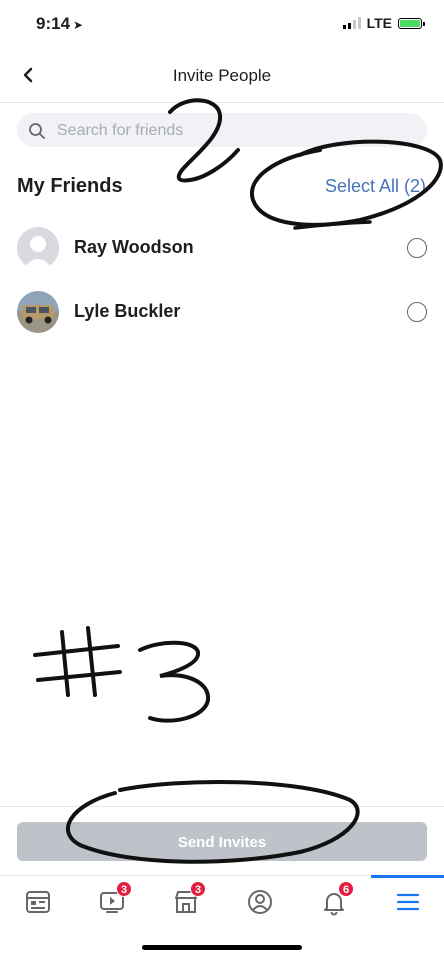 The height and width of the screenshot is (960, 444). What do you see at coordinates (334, 902) in the screenshot?
I see `tab-notifications: 6` at bounding box center [334, 902].